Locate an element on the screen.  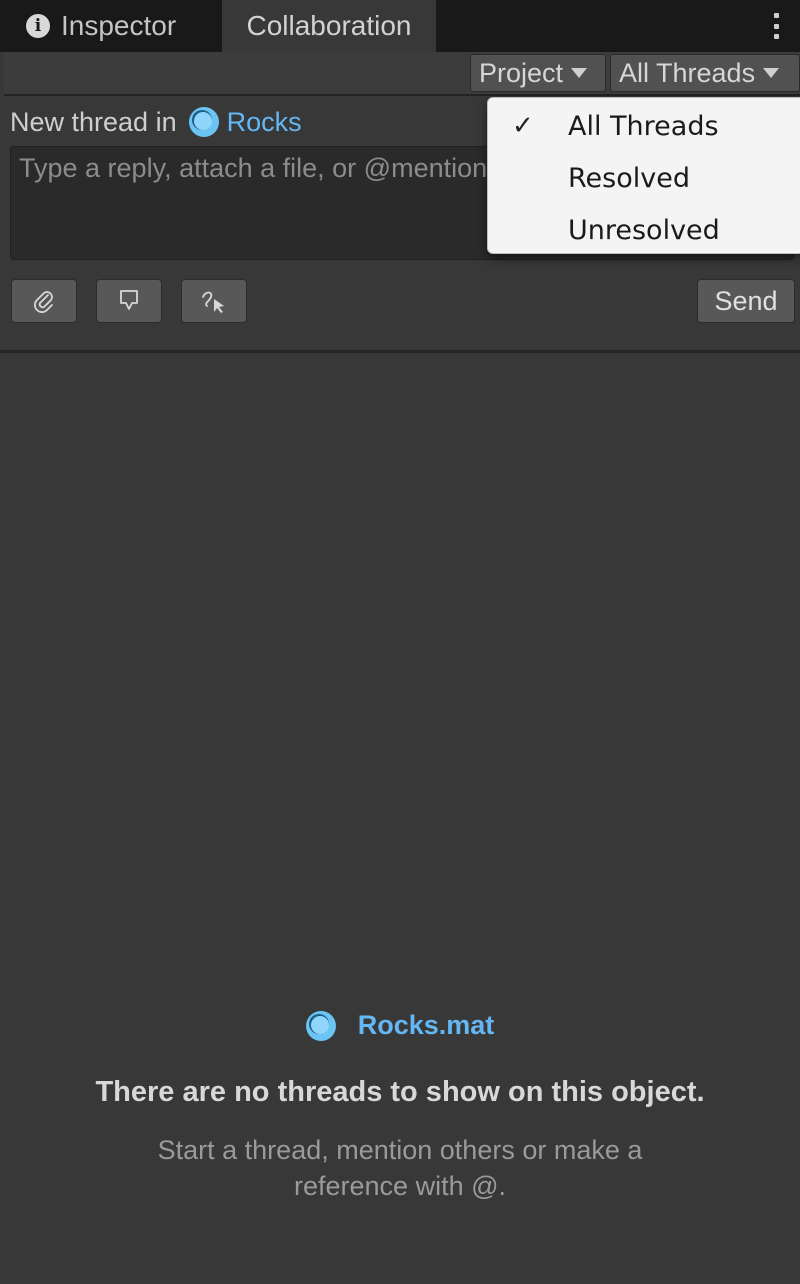
project-dropdown: Project is located at coordinates (538, 73).